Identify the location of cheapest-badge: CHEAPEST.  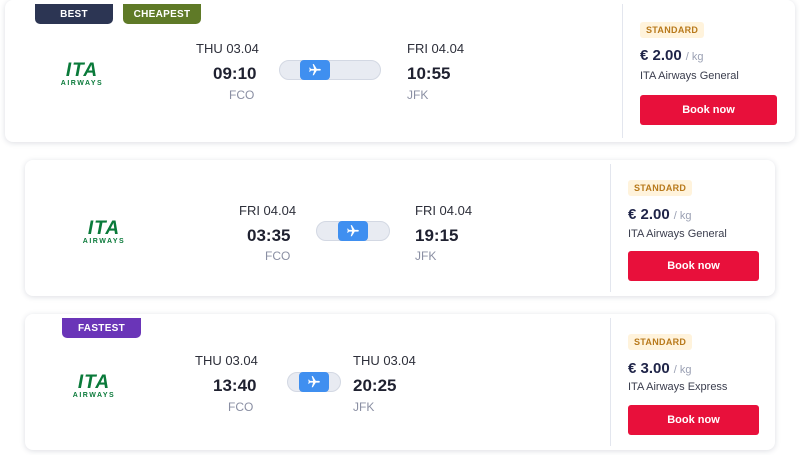
(162, 14).